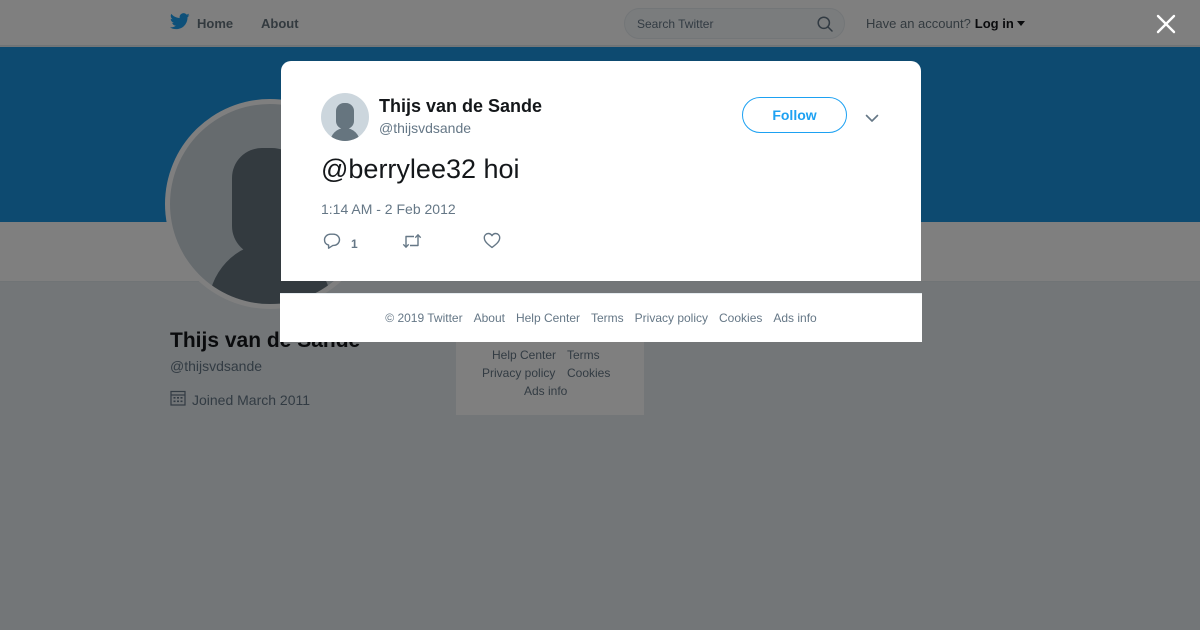  Describe the element at coordinates (332, 243) in the screenshot. I see `reply-icon` at that location.